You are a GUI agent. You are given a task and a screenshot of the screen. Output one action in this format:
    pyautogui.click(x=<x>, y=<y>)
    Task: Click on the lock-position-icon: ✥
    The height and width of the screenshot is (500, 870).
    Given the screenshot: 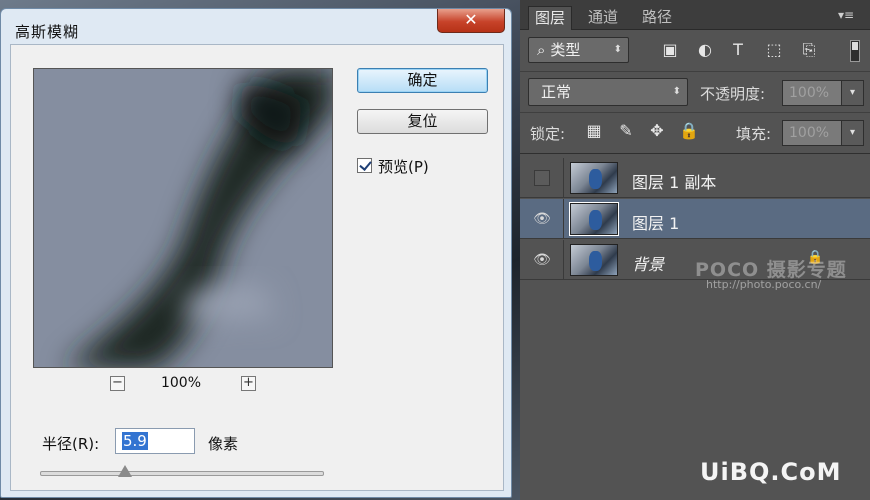 What is the action you would take?
    pyautogui.click(x=657, y=131)
    